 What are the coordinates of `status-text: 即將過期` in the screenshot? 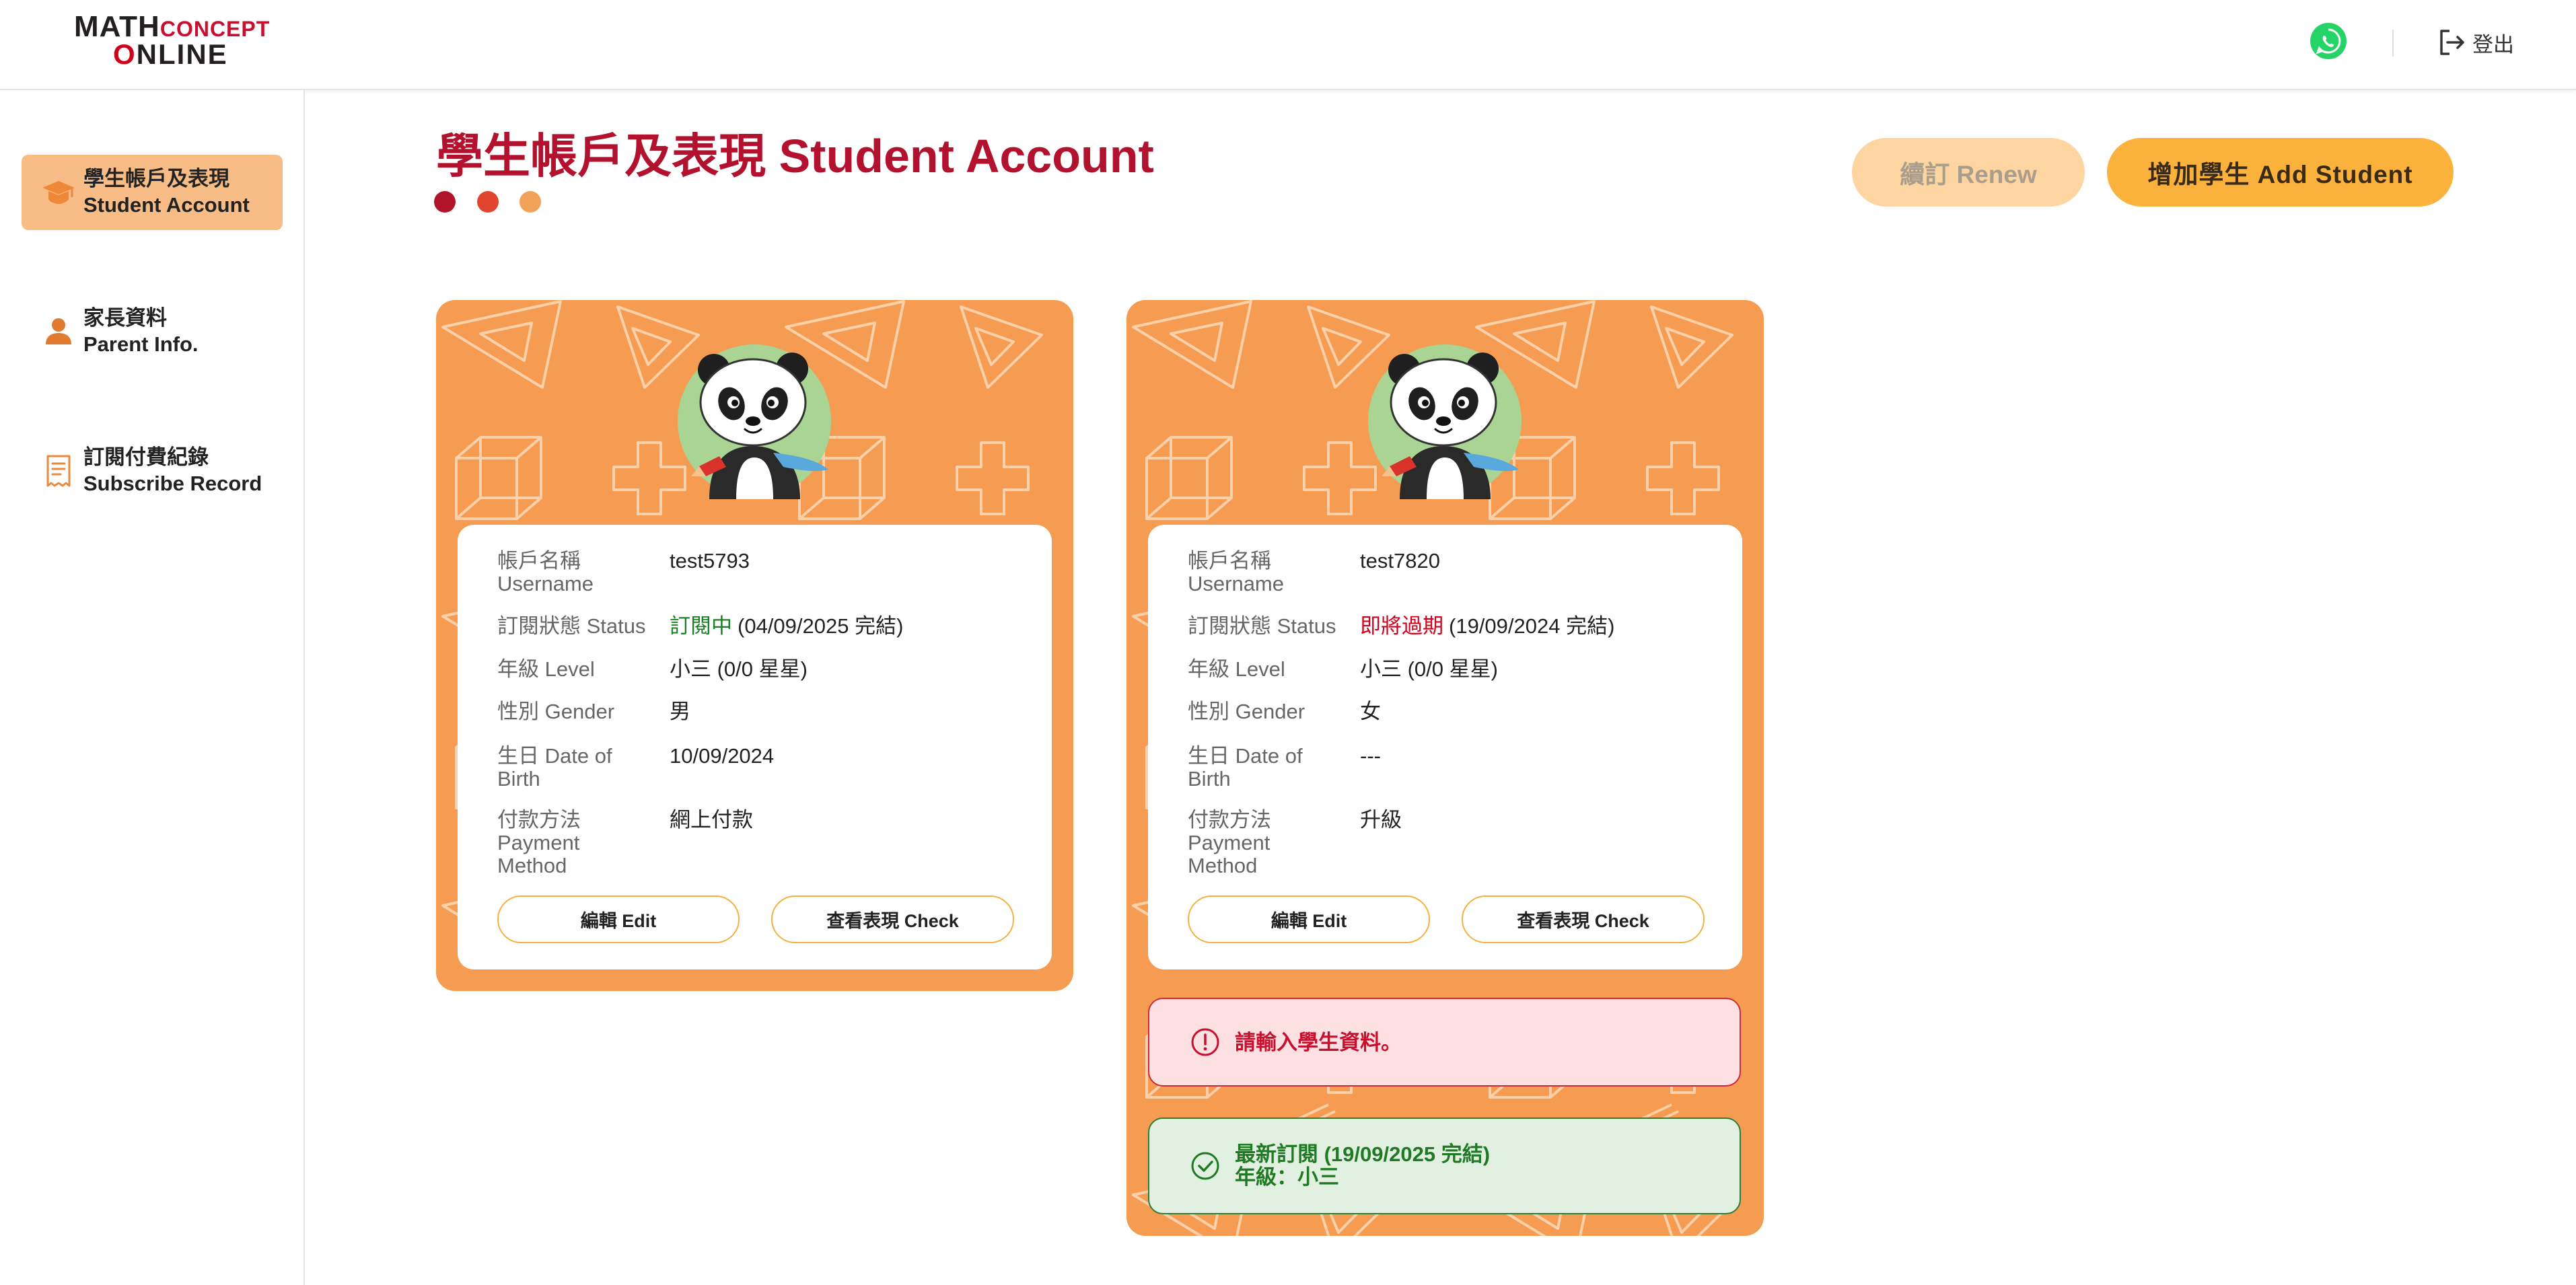 It's located at (1401, 626).